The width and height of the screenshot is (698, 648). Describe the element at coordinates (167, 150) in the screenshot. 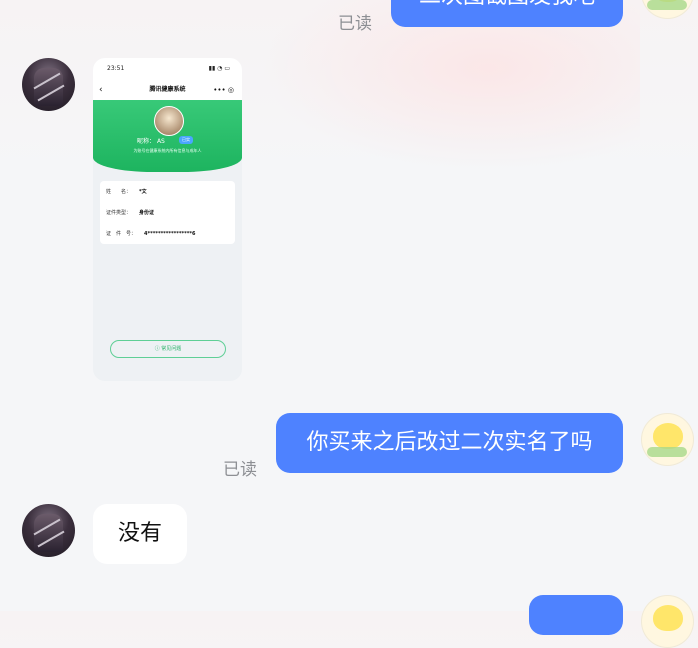

I see `profile-subtitle: 为账号在健康系统内所有信息与成年人` at that location.